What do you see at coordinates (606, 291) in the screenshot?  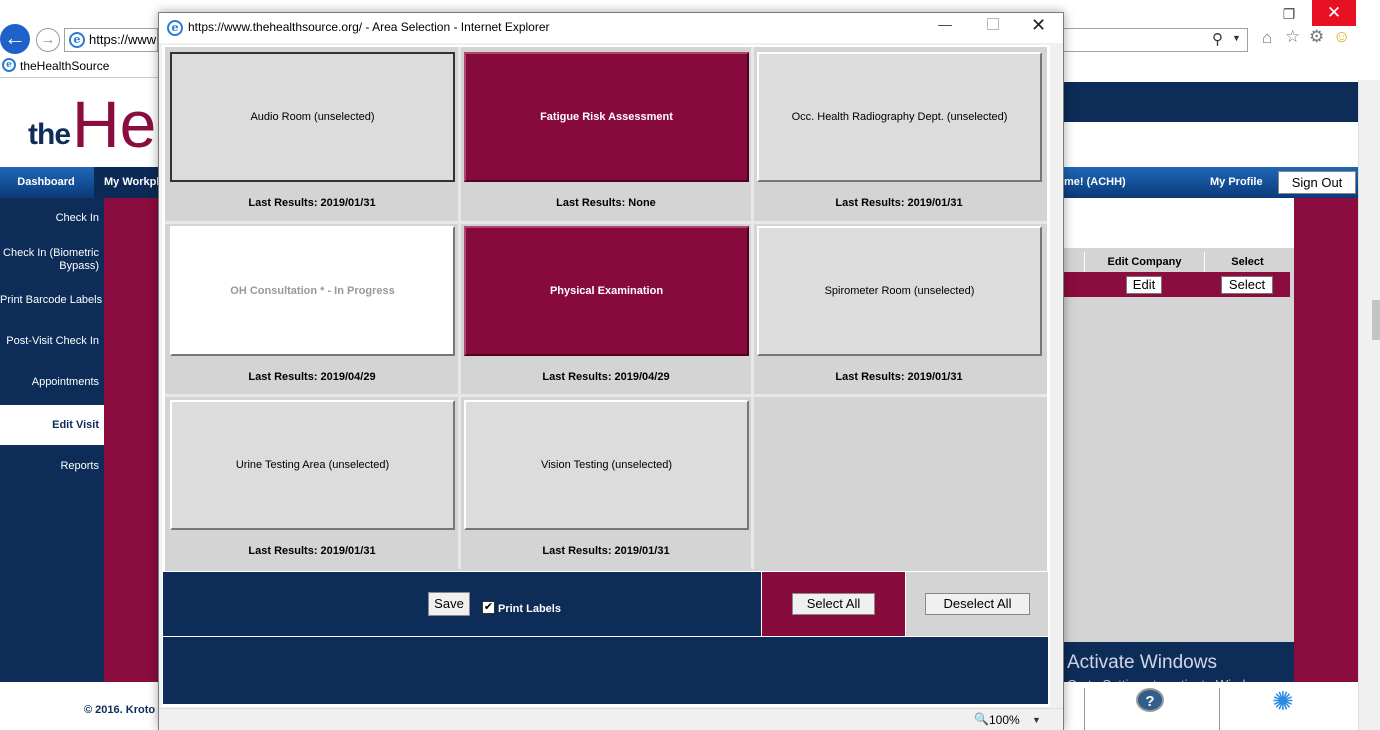 I see `area-button-physical-exam: Physical Examination` at bounding box center [606, 291].